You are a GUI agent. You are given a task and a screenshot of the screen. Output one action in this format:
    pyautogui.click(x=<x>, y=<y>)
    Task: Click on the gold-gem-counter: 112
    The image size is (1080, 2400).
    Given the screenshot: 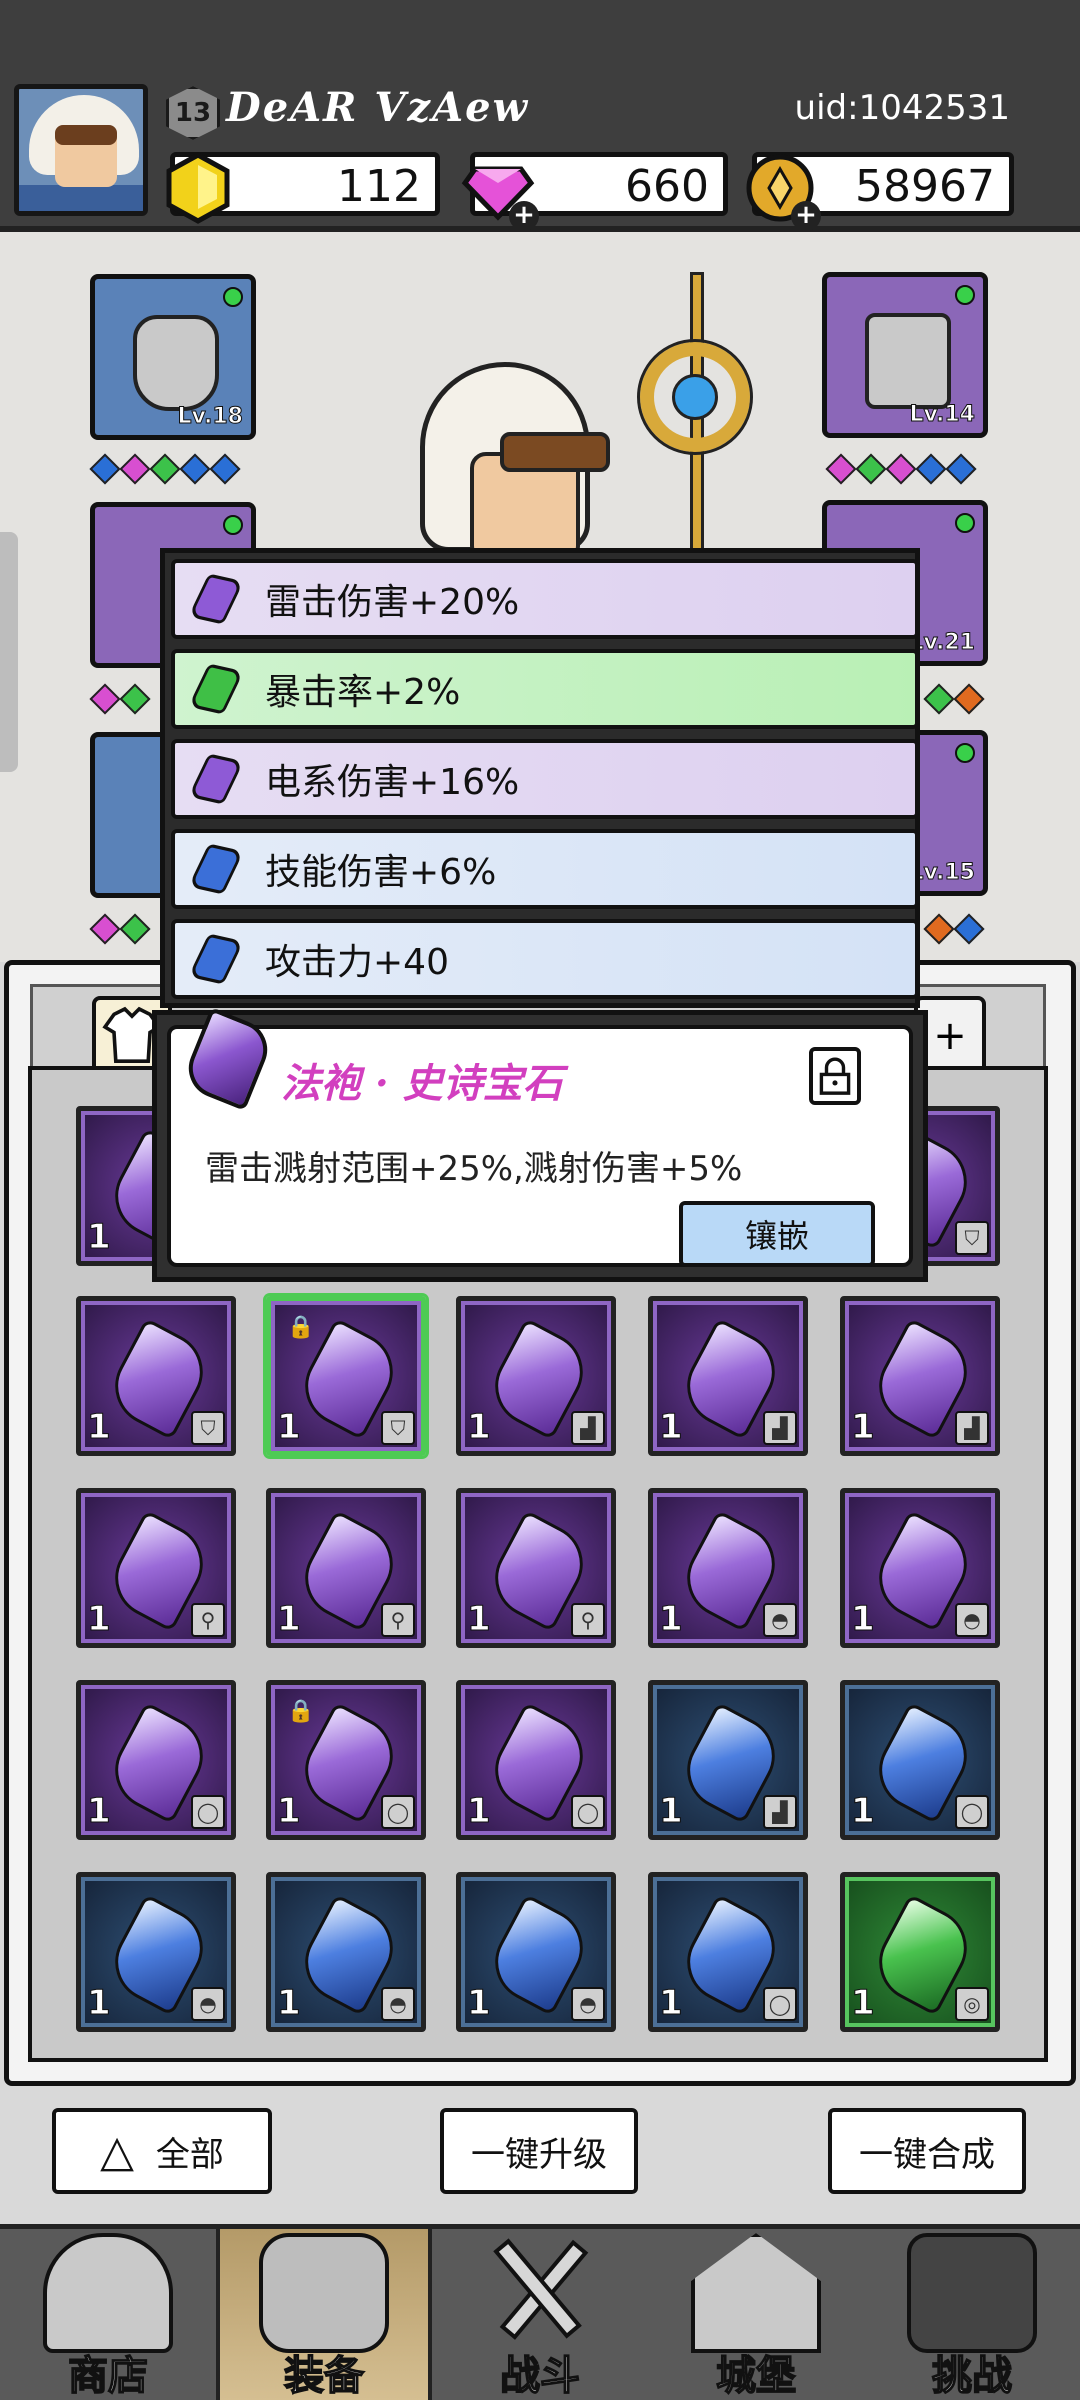 What is the action you would take?
    pyautogui.click(x=303, y=188)
    